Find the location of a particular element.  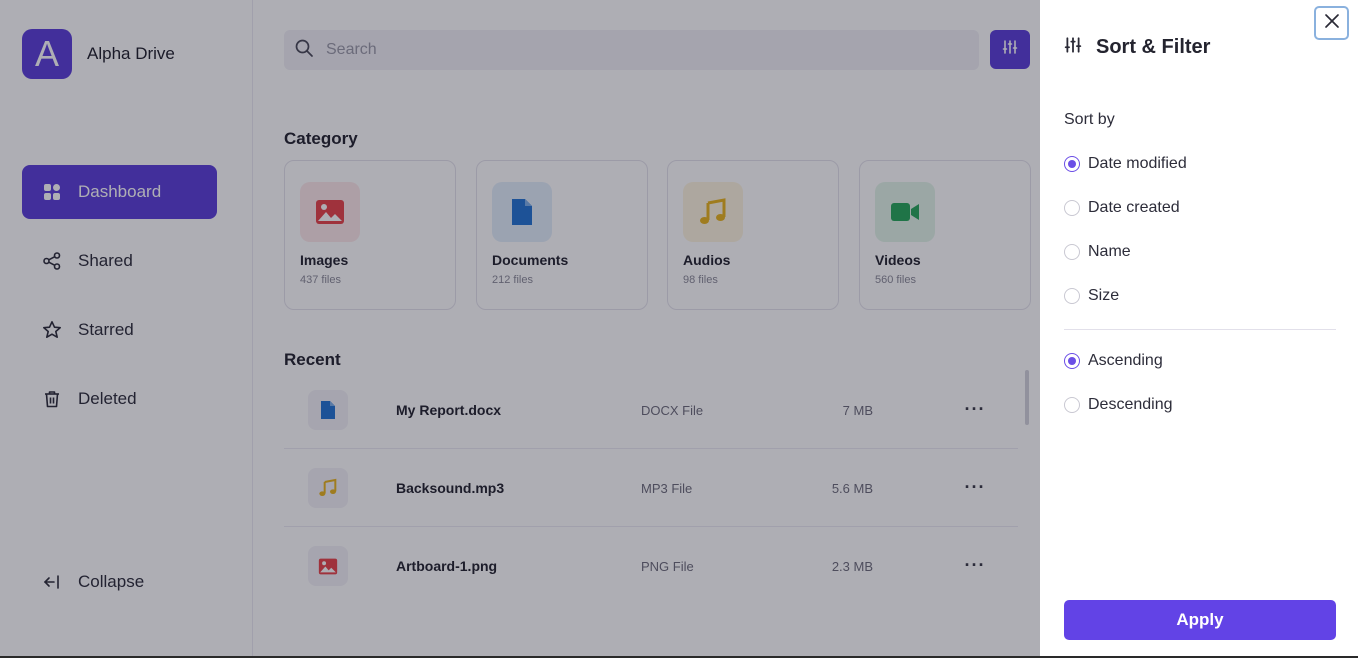

panel-header: Sort & Filter is located at coordinates (1137, 47).